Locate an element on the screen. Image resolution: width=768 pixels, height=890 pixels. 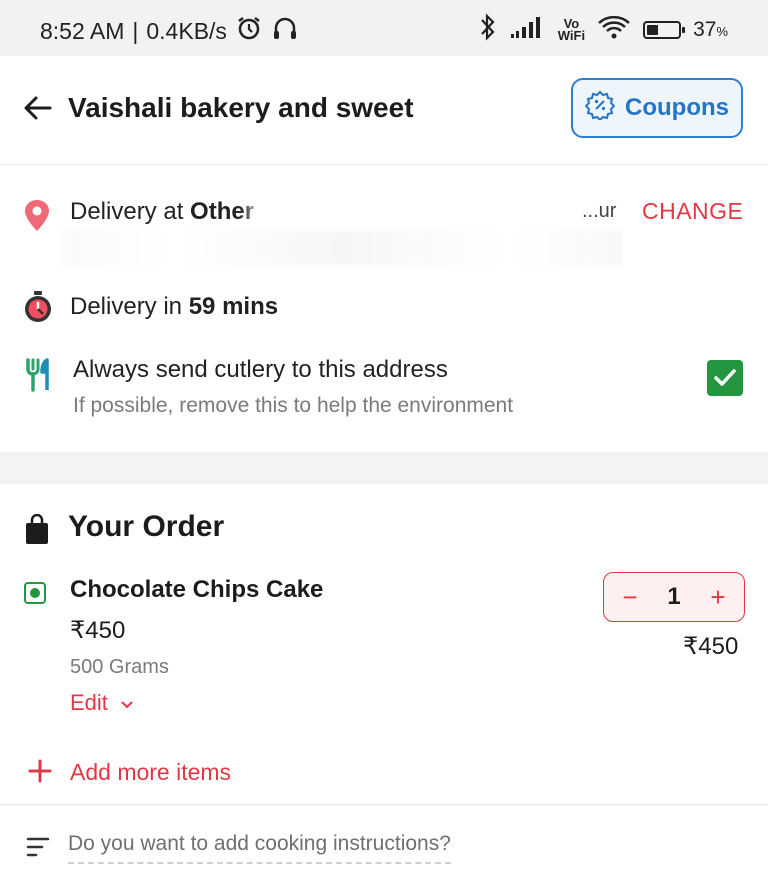
order-header: Your Order is located at coordinates (384, 531).